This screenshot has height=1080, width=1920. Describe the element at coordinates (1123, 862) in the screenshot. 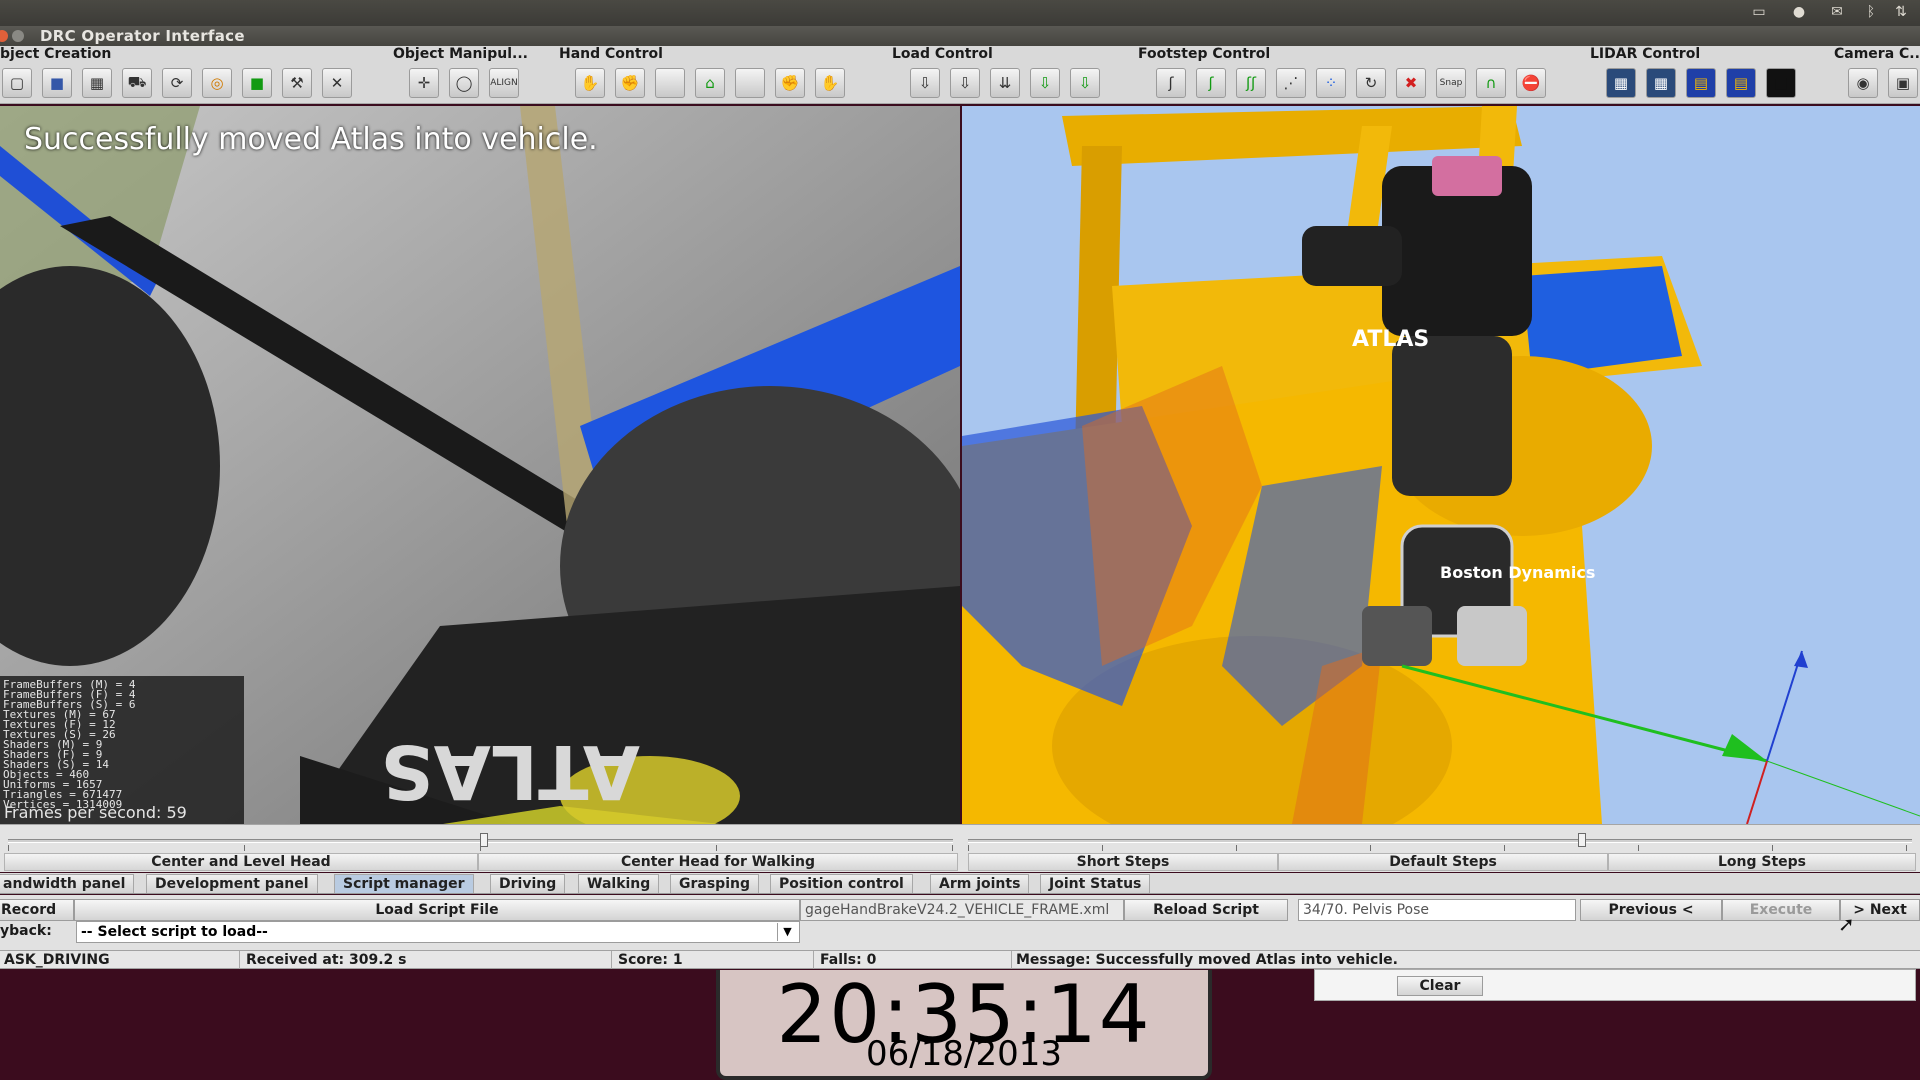

I see `short-steps-button: Short Steps` at that location.